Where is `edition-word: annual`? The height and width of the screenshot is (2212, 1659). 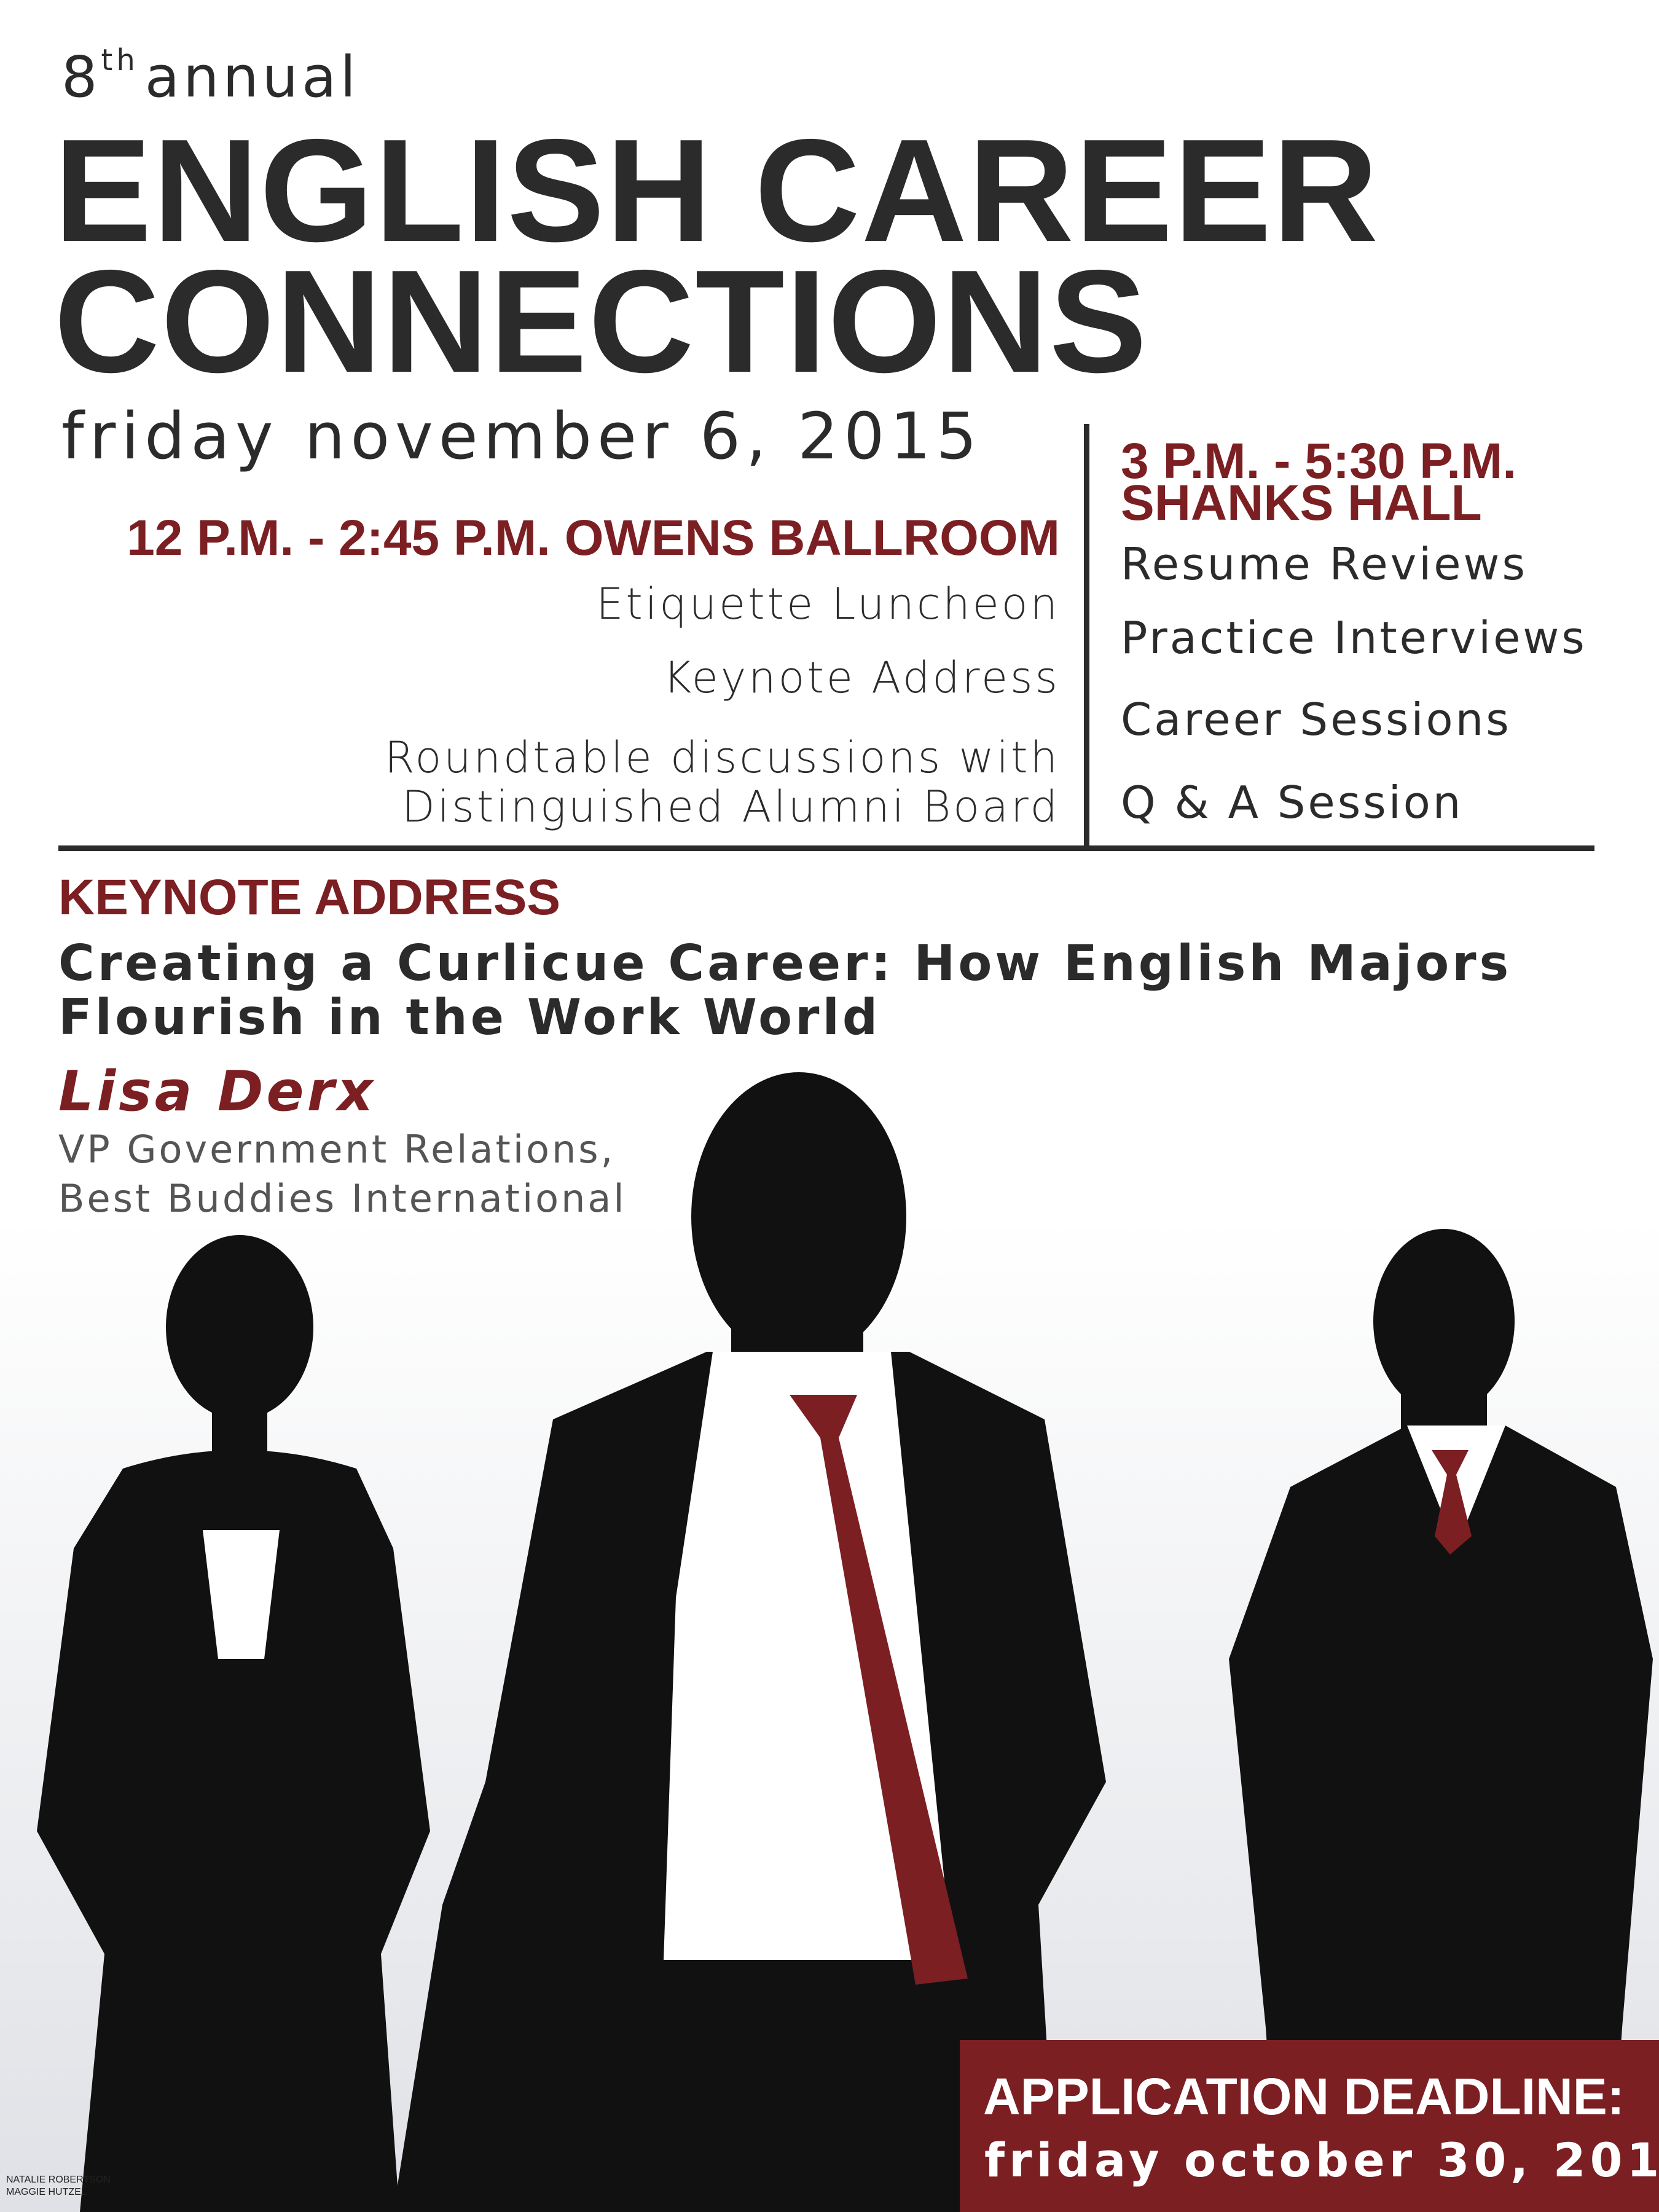
edition-word: annual is located at coordinates (252, 77).